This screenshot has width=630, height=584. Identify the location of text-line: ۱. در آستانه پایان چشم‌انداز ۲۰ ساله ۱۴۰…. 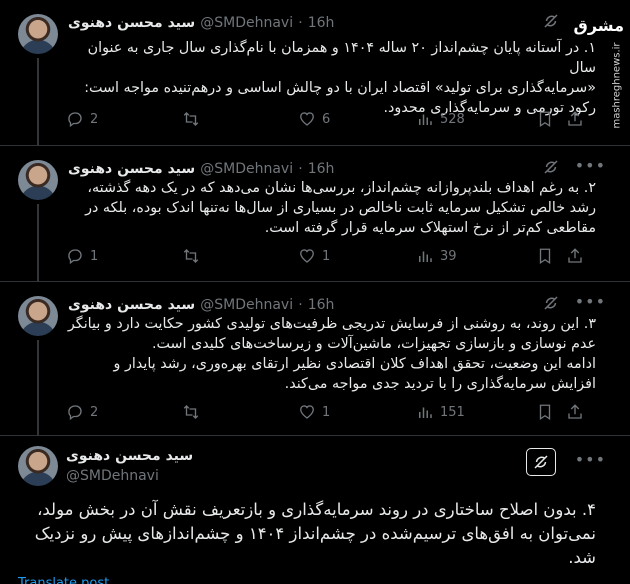
(341, 58).